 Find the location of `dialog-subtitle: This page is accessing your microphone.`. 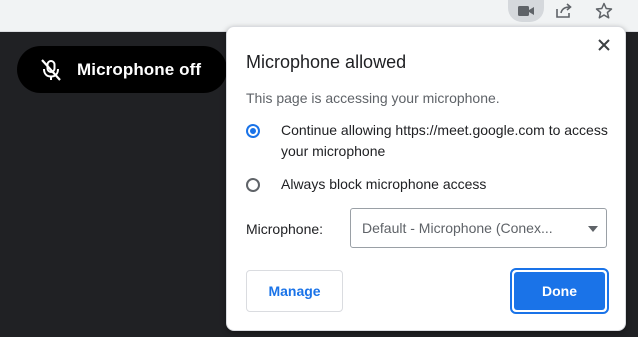

dialog-subtitle: This page is accessing your microphone. is located at coordinates (373, 98).